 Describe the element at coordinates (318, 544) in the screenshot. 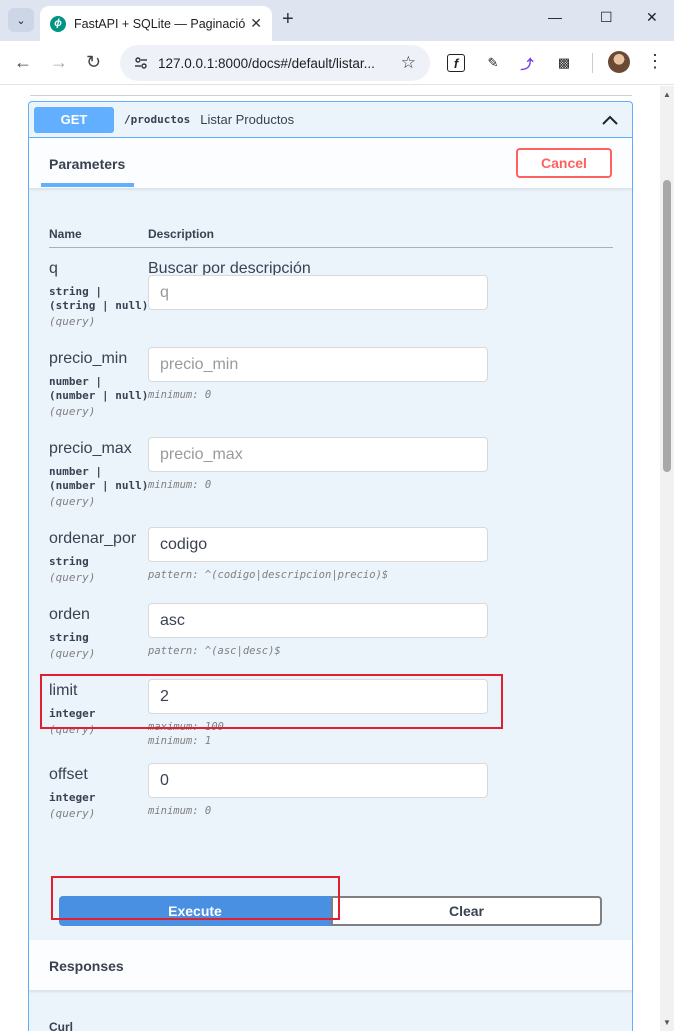

I see `param-input-ordenar-por: codigo` at that location.